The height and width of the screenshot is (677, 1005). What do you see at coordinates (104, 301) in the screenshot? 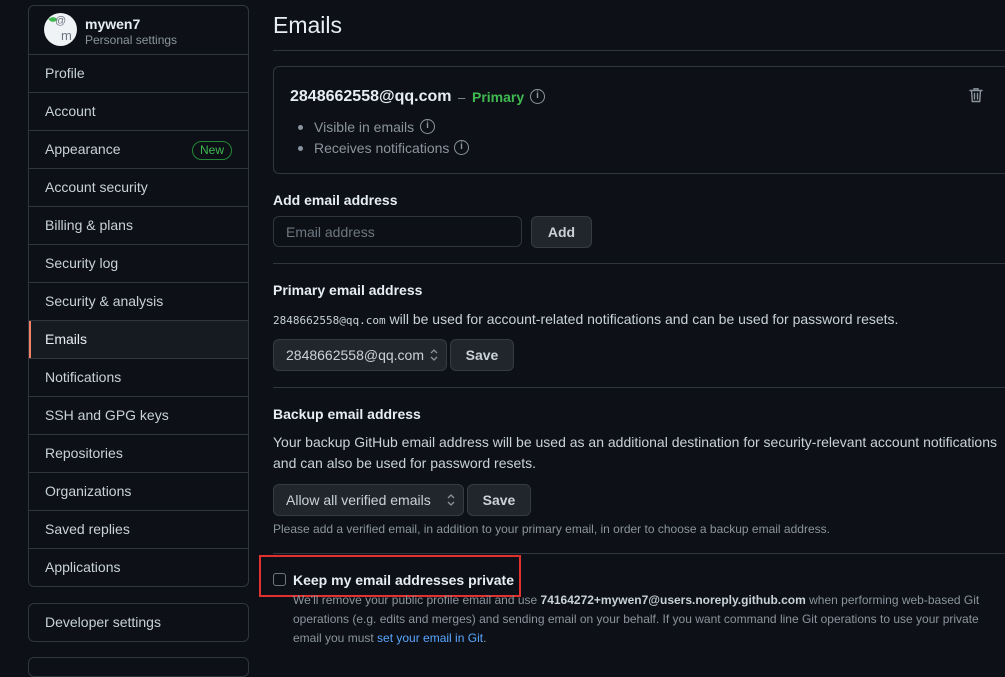
I see `sidebar-item-label: Security & analysis` at bounding box center [104, 301].